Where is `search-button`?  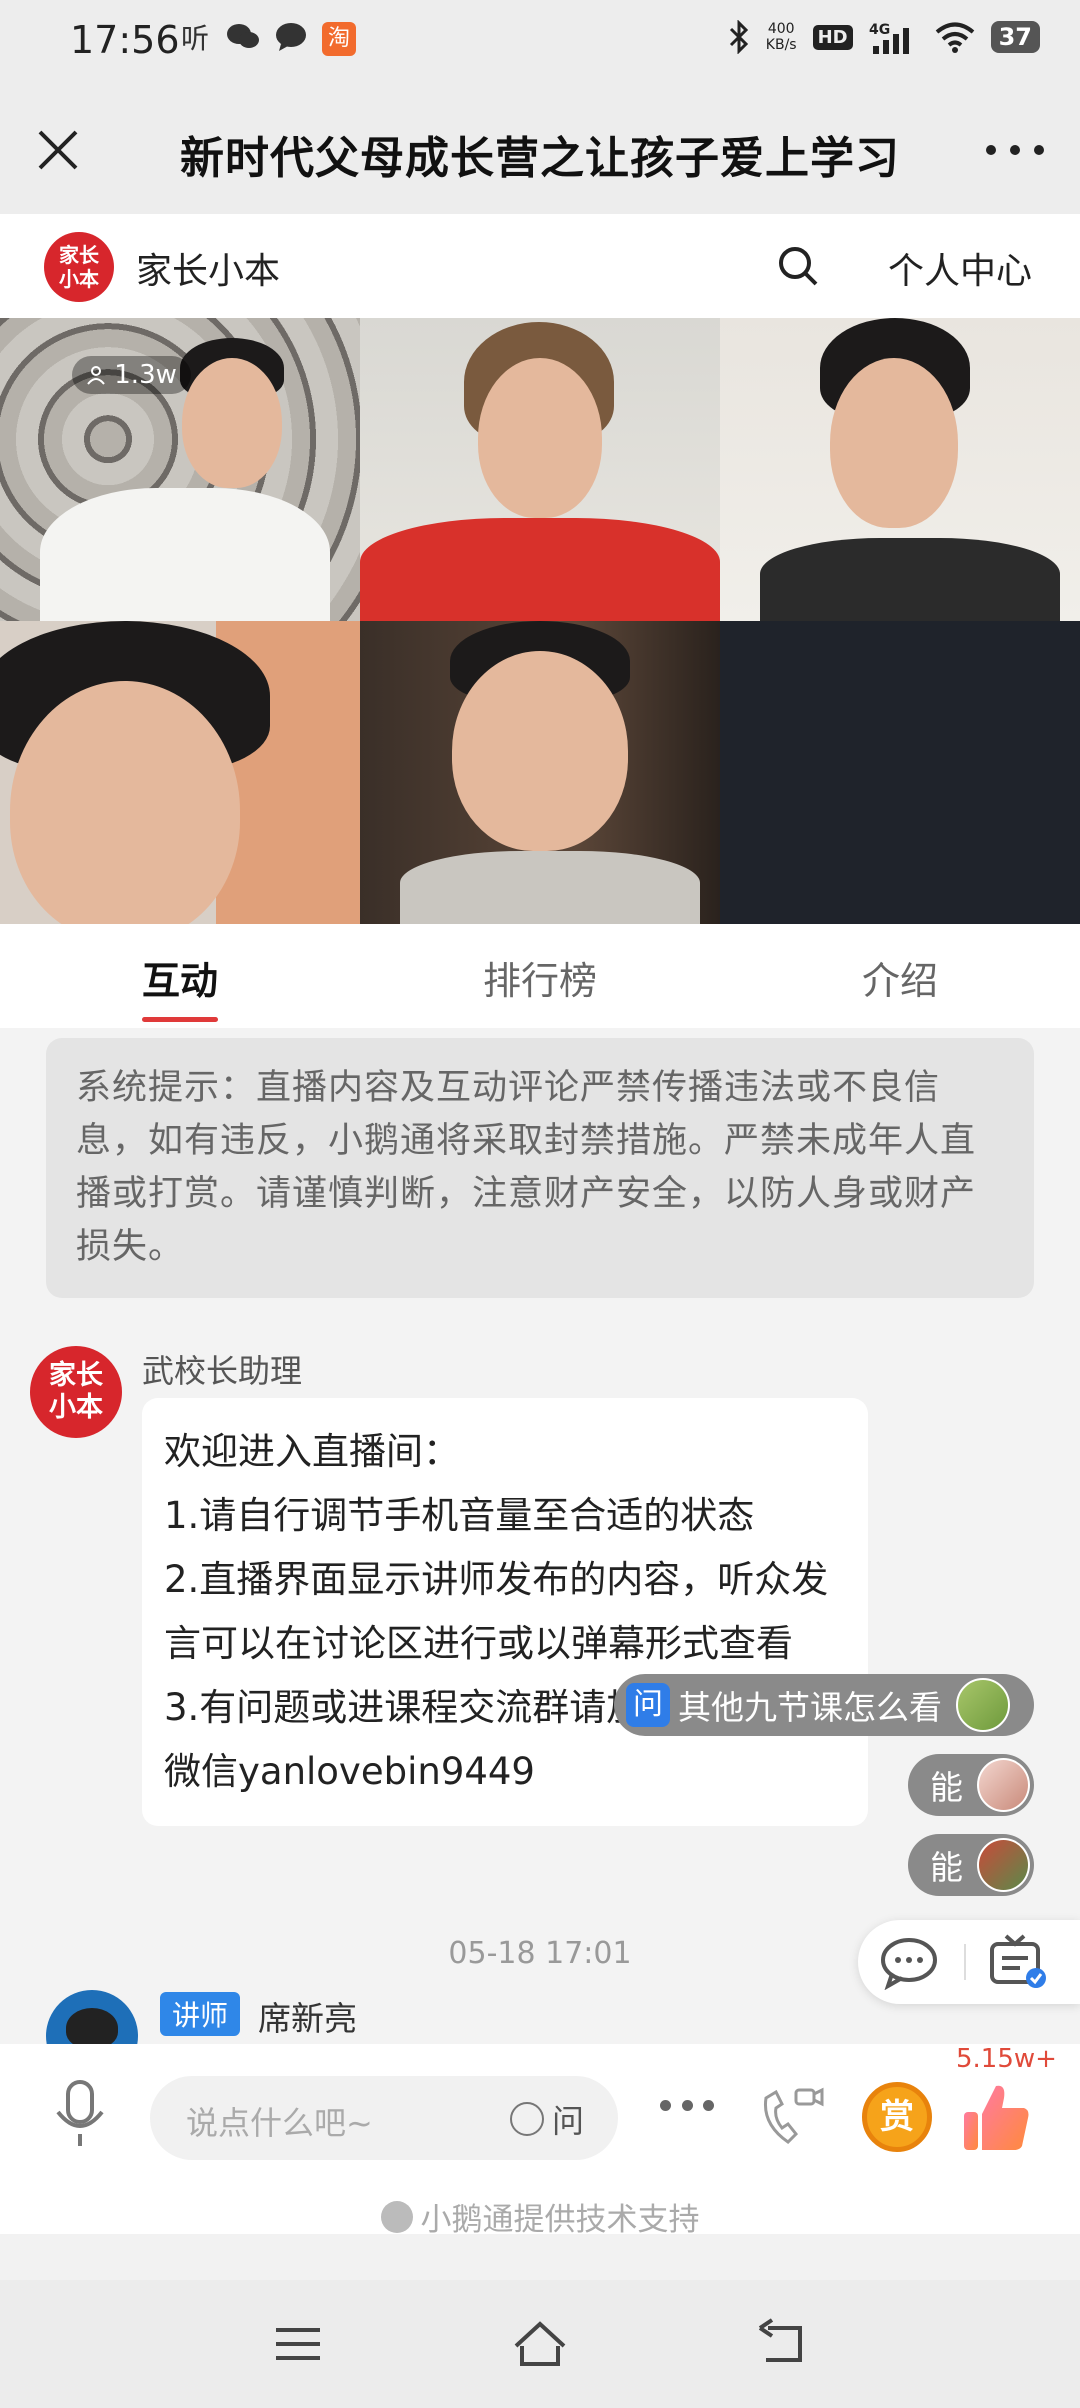
search-button is located at coordinates (798, 266).